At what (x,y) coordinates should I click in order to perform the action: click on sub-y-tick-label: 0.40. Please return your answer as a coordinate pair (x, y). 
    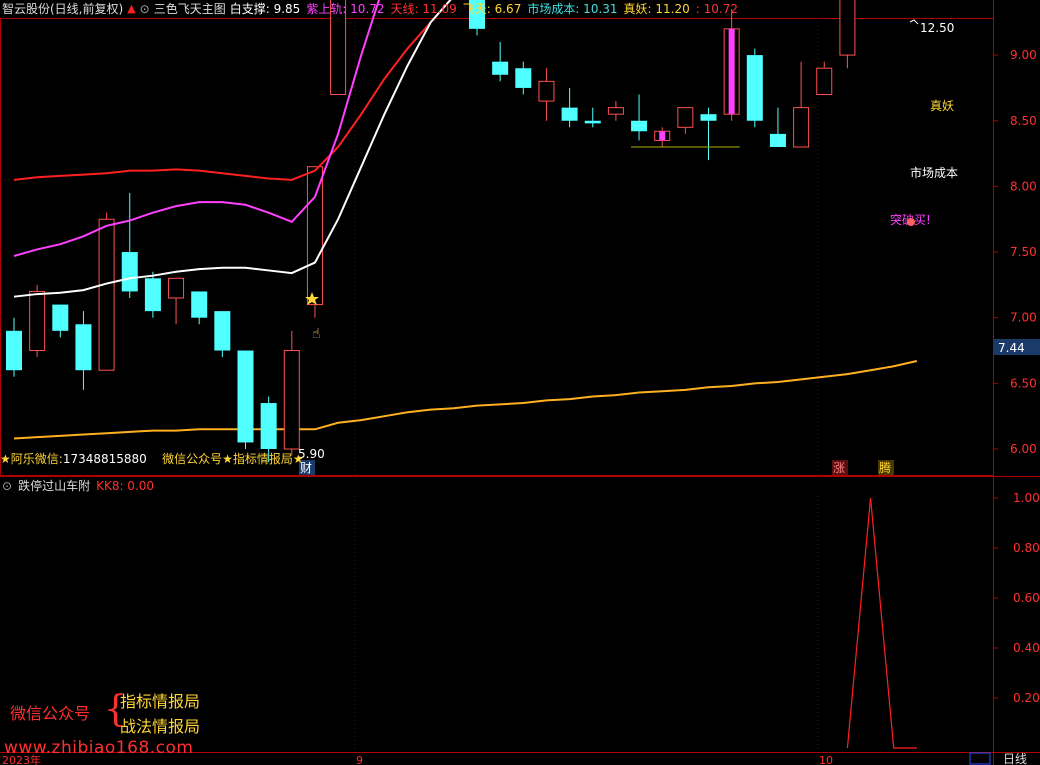
    Looking at the image, I should click on (1026, 648).